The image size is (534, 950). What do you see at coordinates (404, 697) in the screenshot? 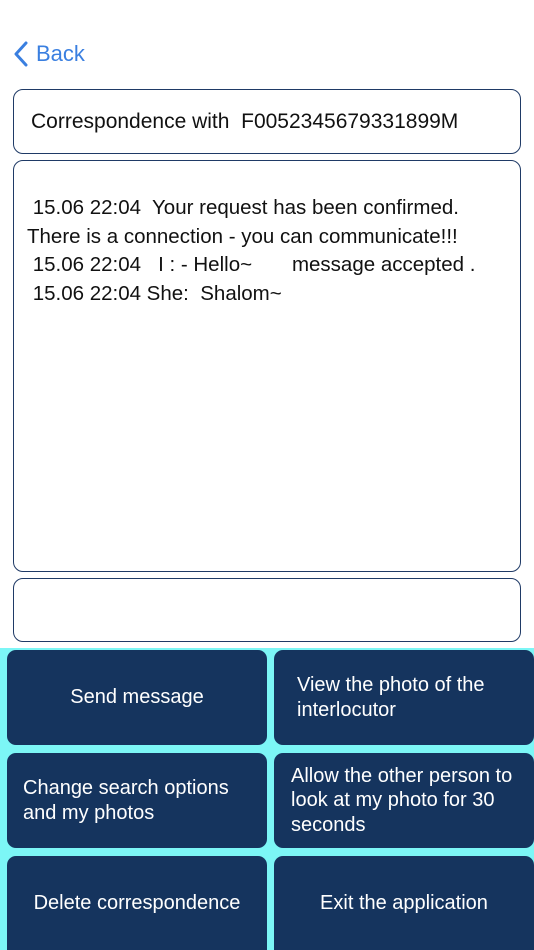
I see `view-photo-button: View the photo of the interlocutor` at bounding box center [404, 697].